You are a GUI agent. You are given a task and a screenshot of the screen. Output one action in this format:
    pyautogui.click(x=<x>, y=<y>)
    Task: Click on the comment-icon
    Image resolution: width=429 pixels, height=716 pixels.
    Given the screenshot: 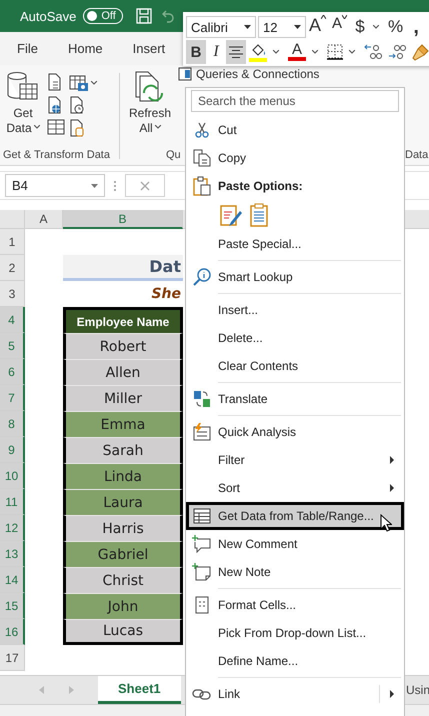 What is the action you would take?
    pyautogui.click(x=202, y=544)
    